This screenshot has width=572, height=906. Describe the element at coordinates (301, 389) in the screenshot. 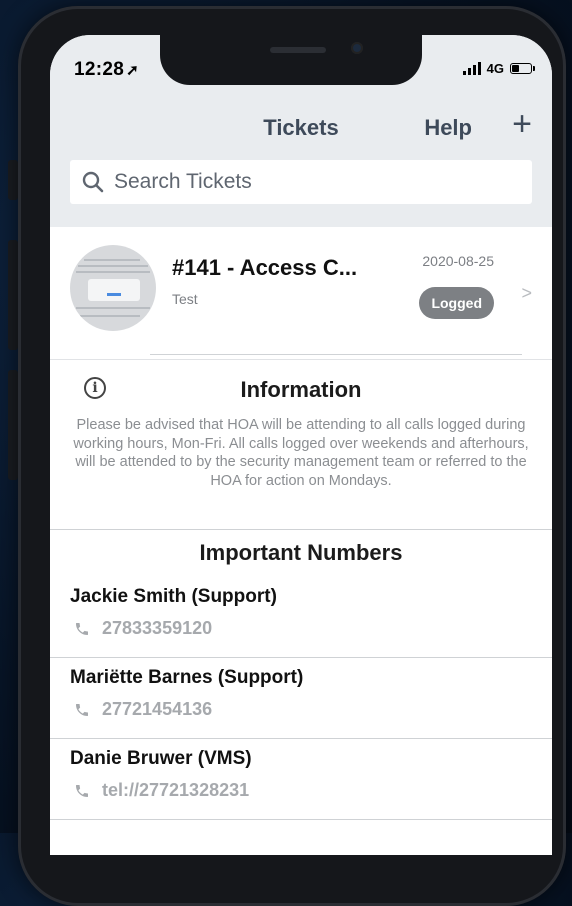

I see `information-title: Information` at that location.